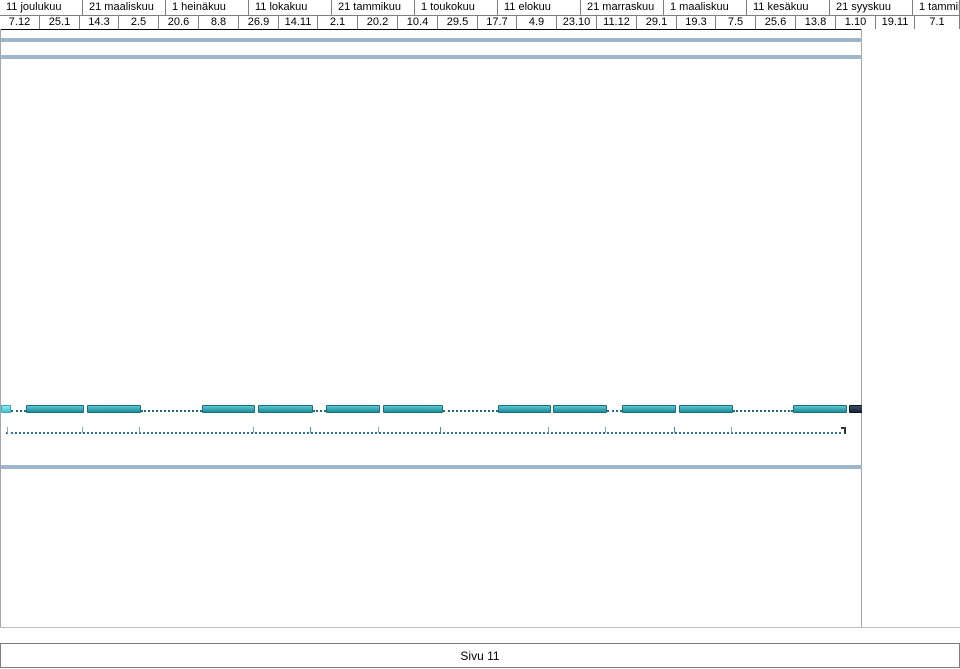  Describe the element at coordinates (577, 22) in the screenshot. I see `timescale-bottom-cell: 23.10` at that location.